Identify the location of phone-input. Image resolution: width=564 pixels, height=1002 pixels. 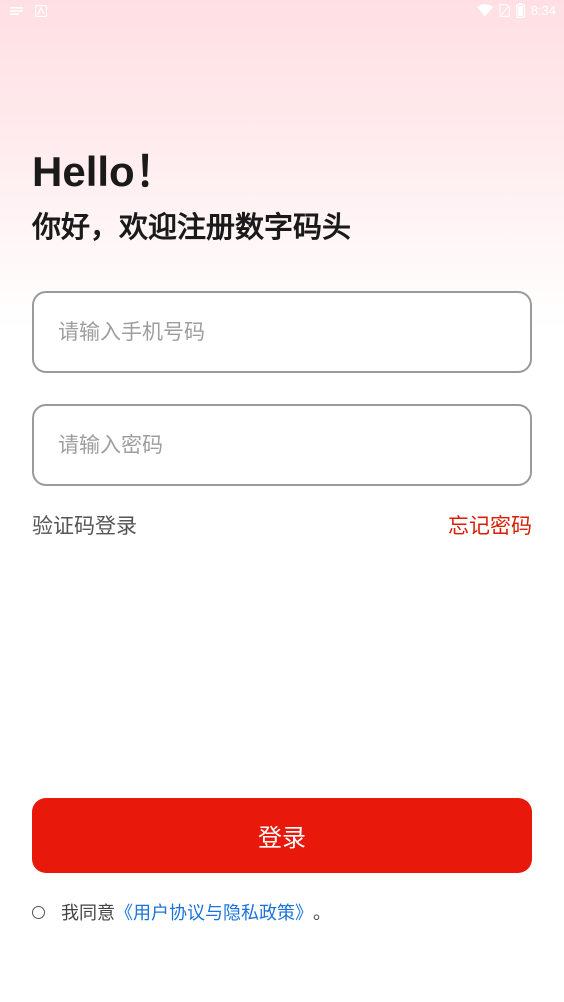
(283, 332).